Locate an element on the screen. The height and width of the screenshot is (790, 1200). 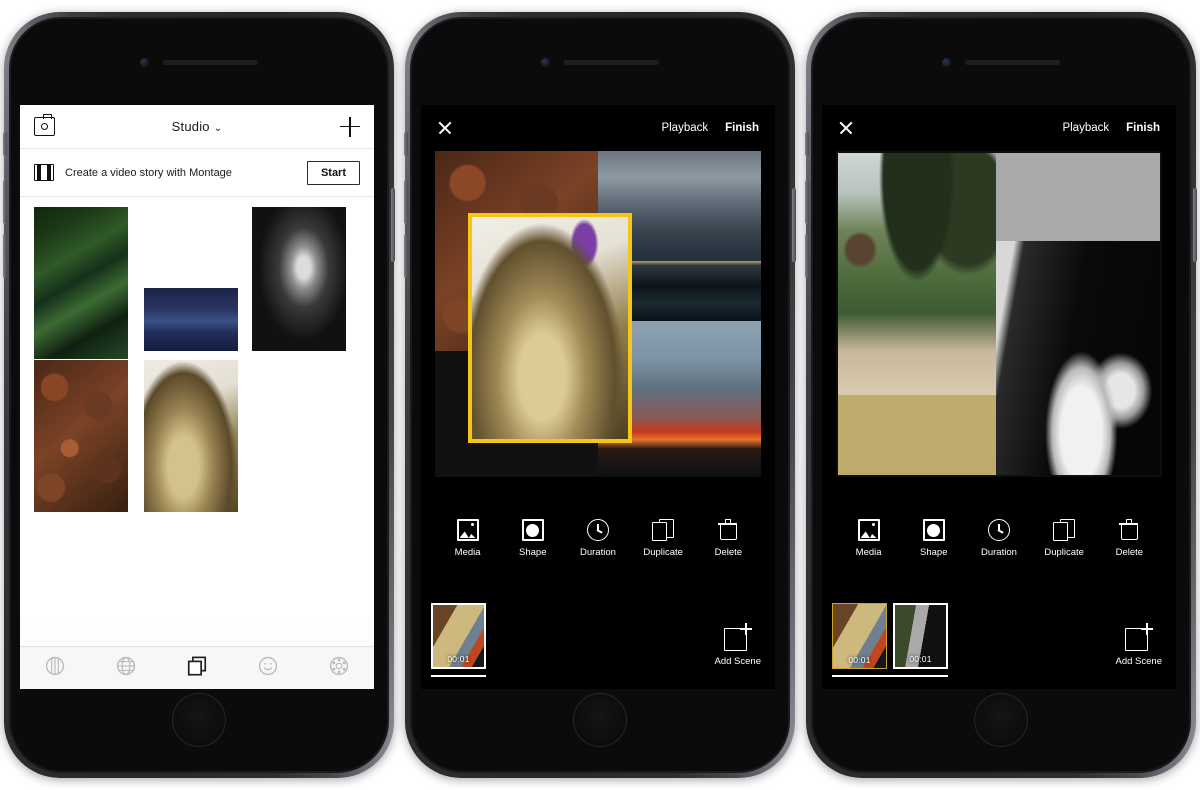
tool-delete-2: Delete is located at coordinates (728, 538).